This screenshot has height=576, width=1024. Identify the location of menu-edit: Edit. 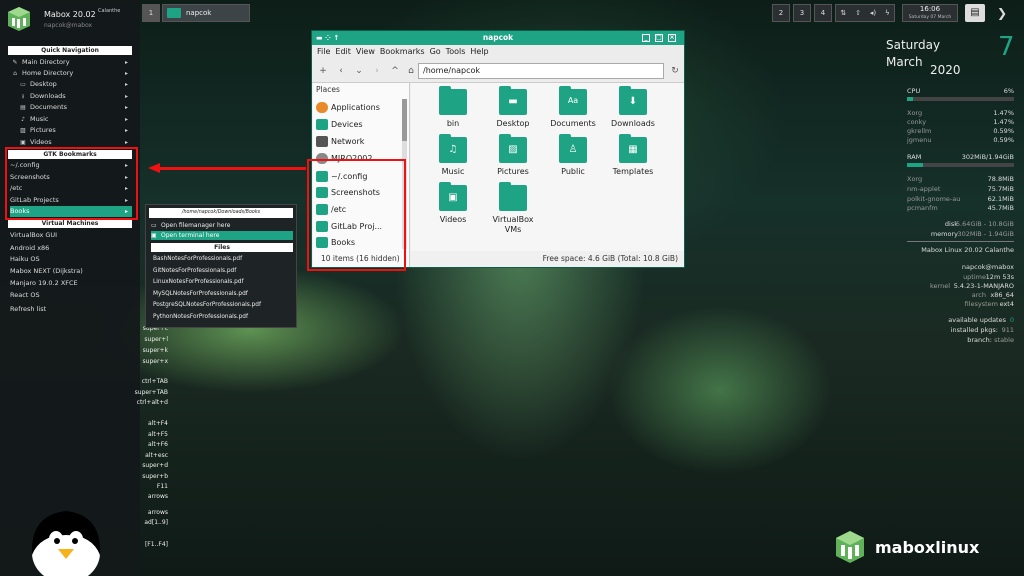
(343, 52).